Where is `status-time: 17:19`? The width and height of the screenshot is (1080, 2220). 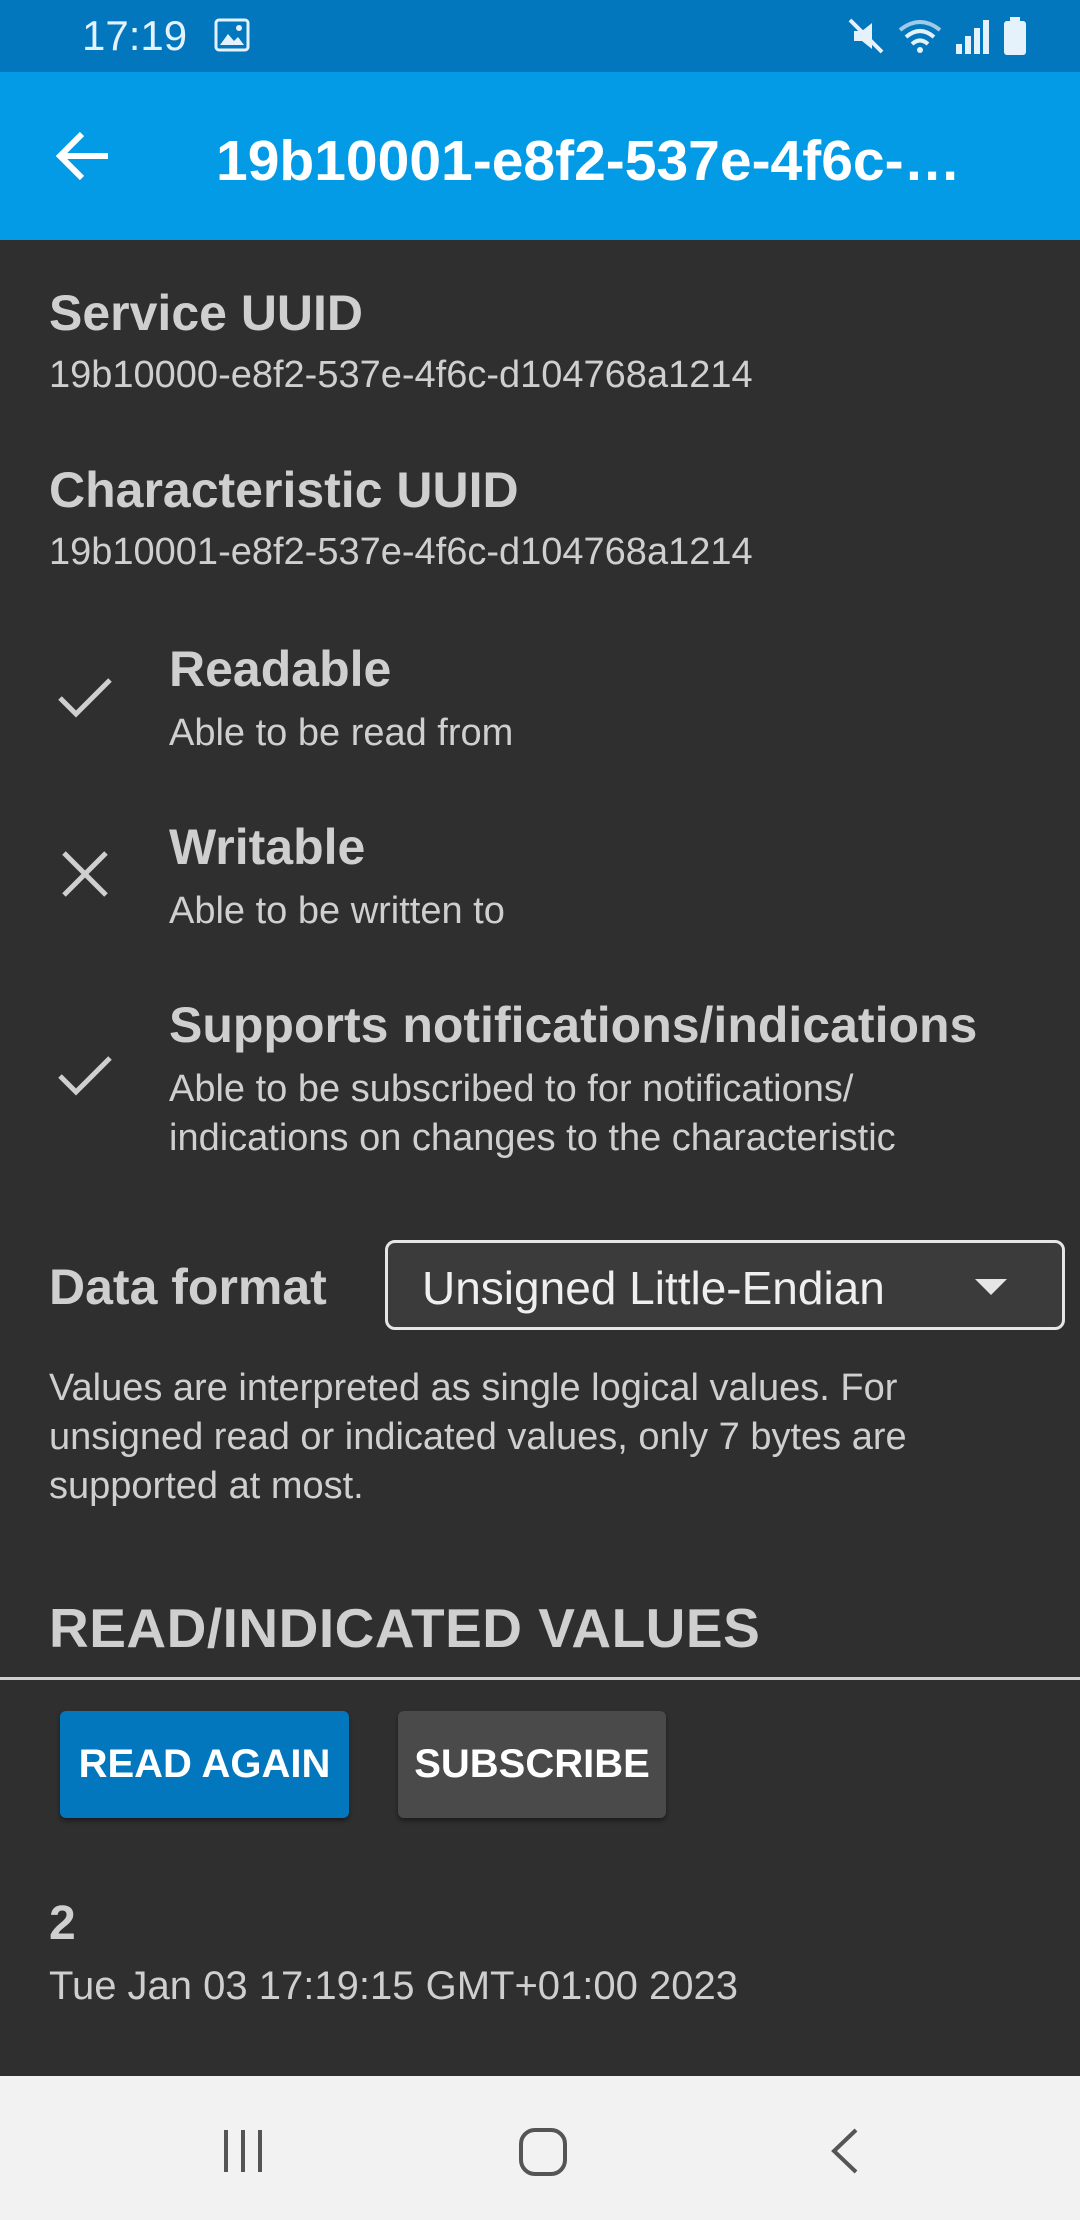 status-time: 17:19 is located at coordinates (135, 35).